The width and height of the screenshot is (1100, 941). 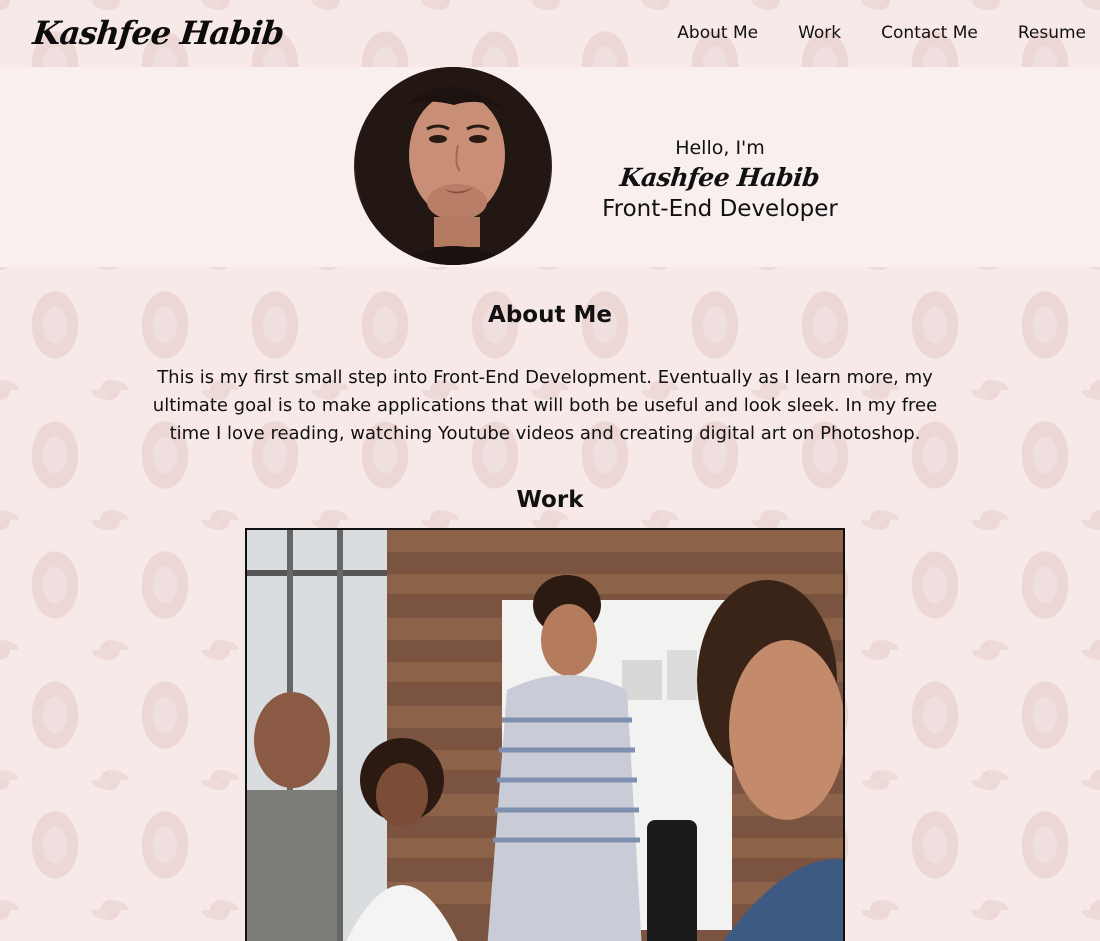 I want to click on about-heading: About Me, so click(x=550, y=315).